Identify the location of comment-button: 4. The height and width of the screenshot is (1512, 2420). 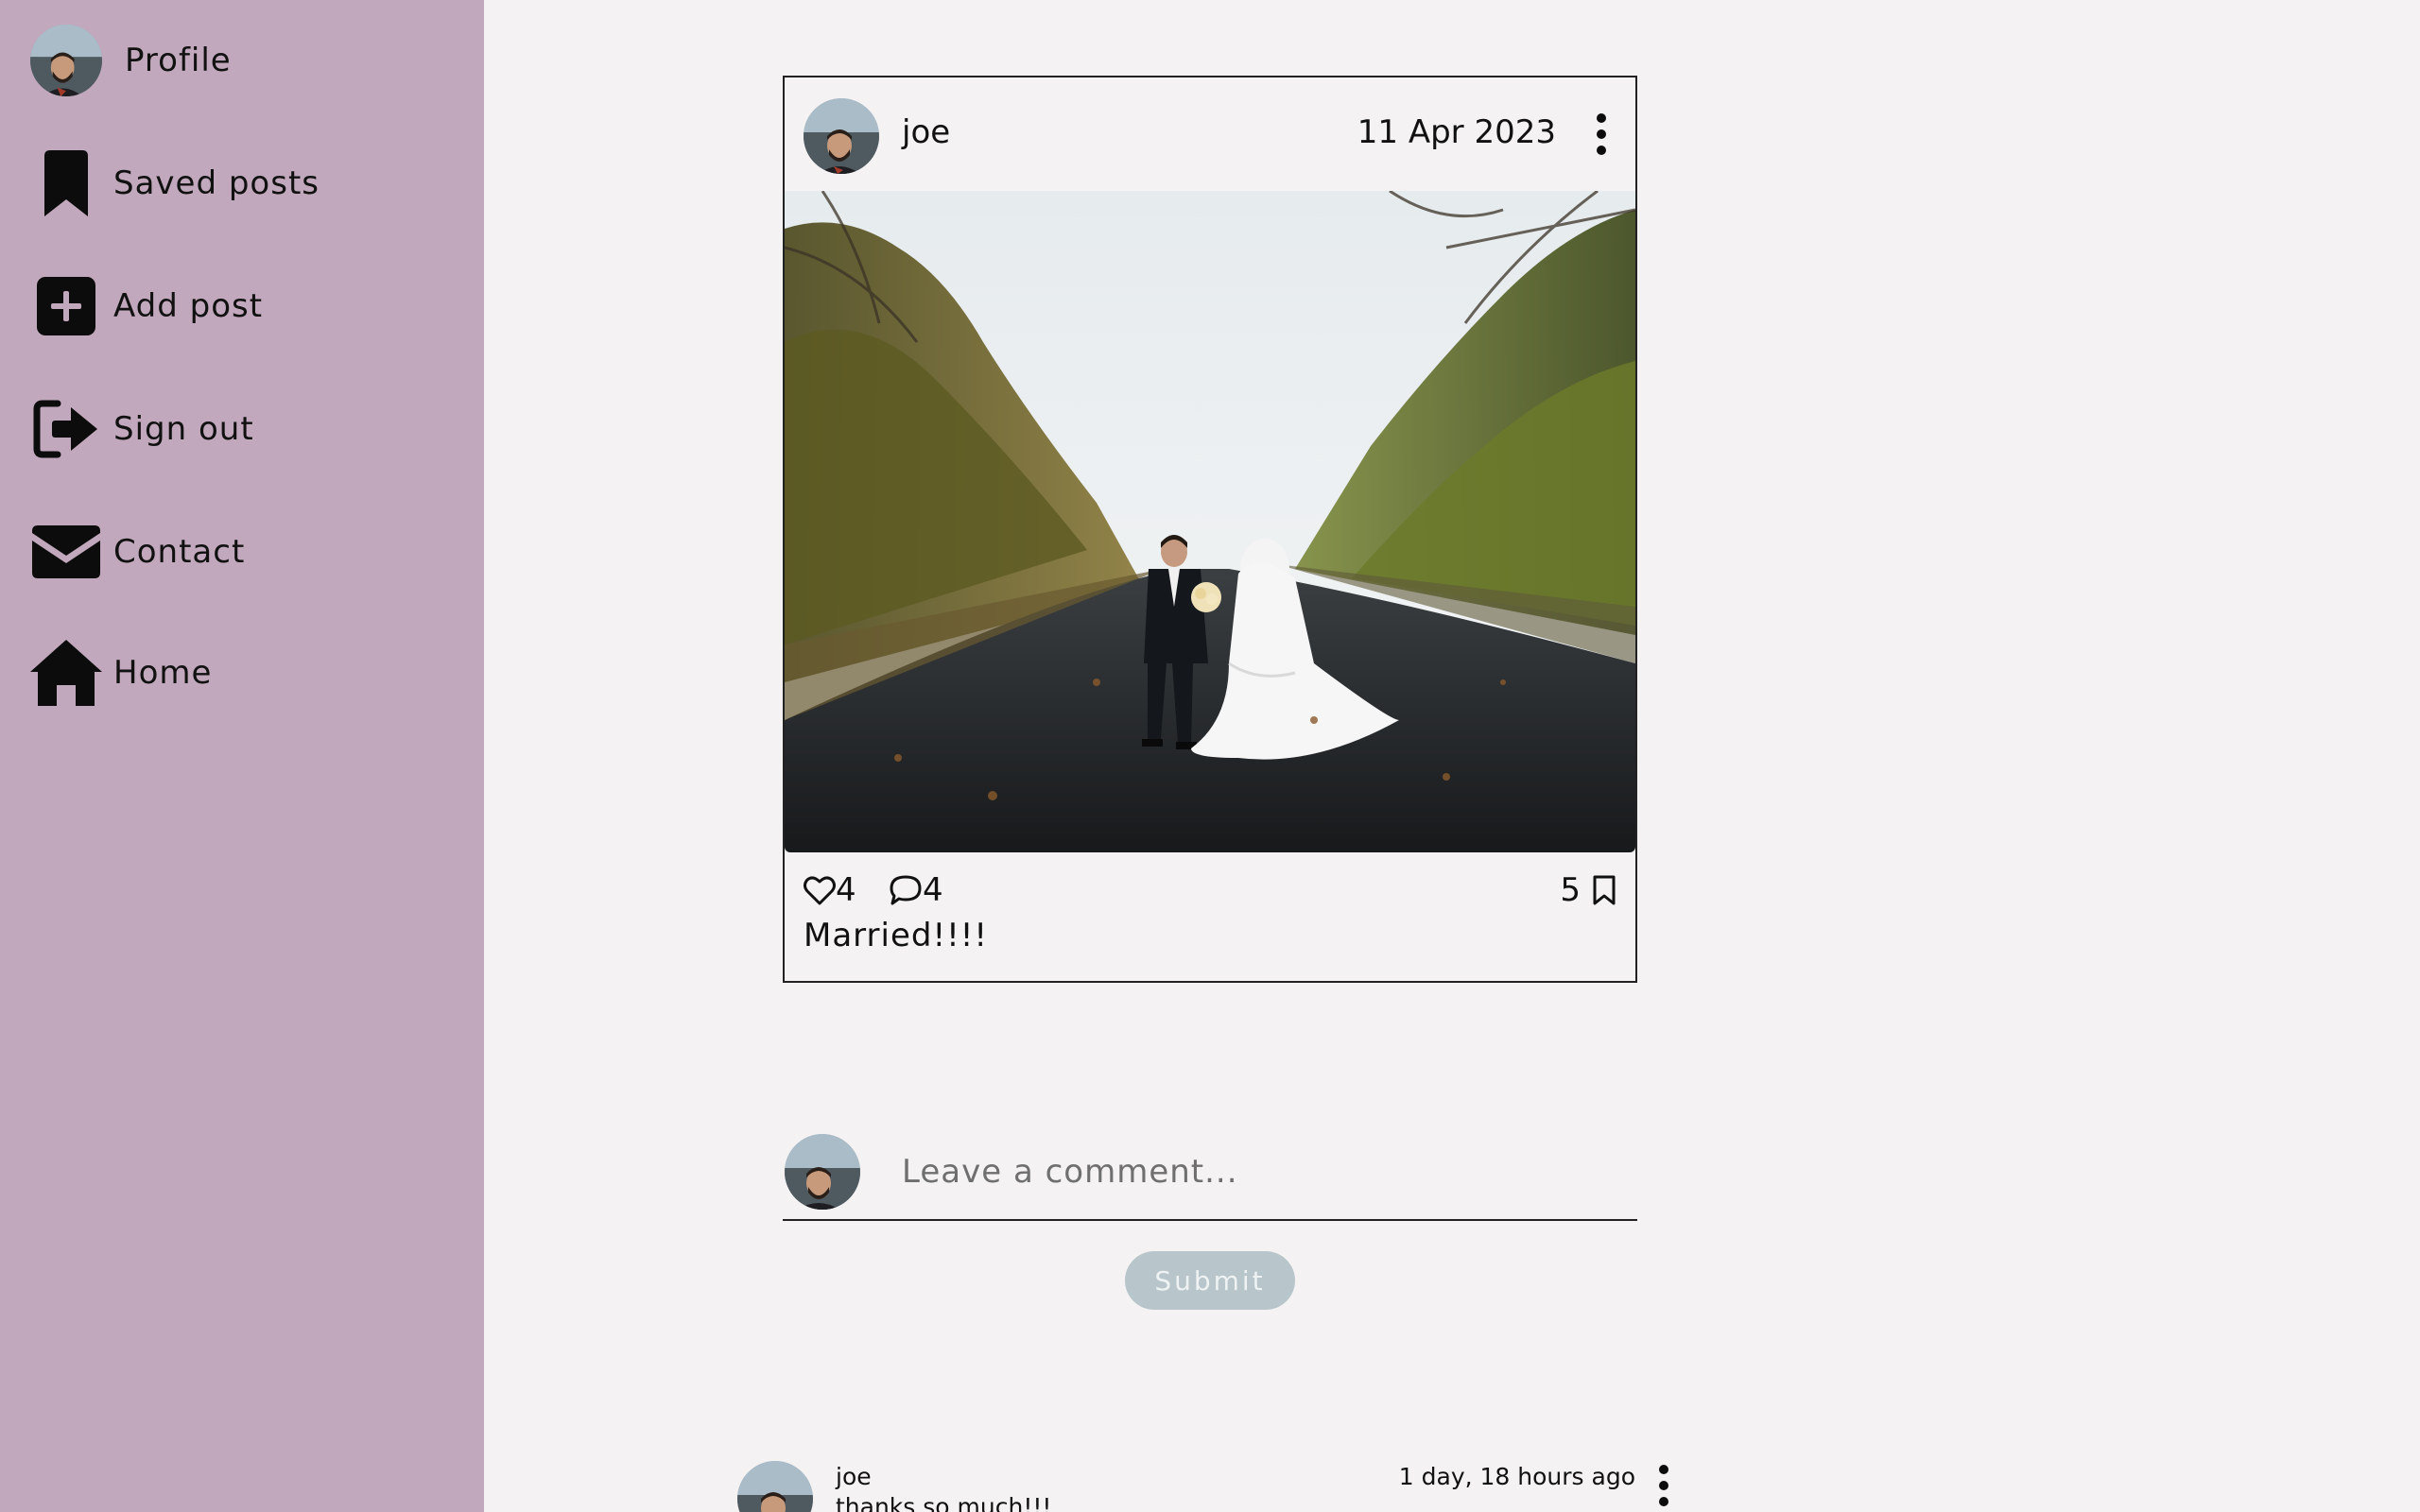
(916, 890).